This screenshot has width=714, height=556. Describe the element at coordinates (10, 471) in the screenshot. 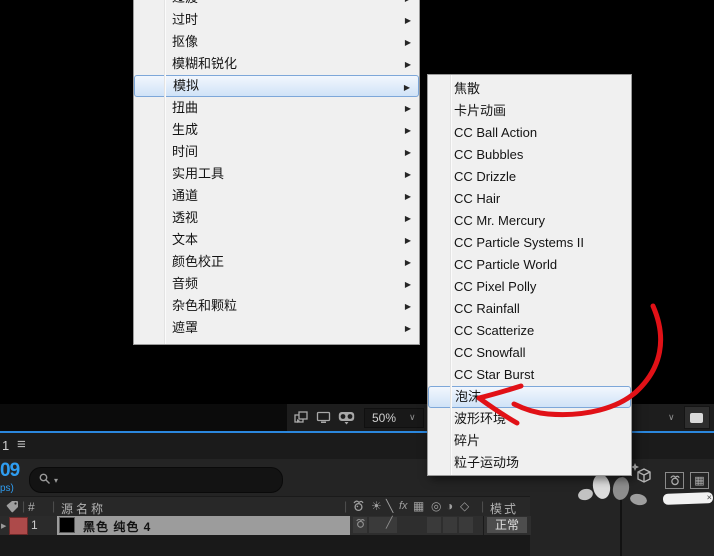

I see `current-timecode: 09` at that location.